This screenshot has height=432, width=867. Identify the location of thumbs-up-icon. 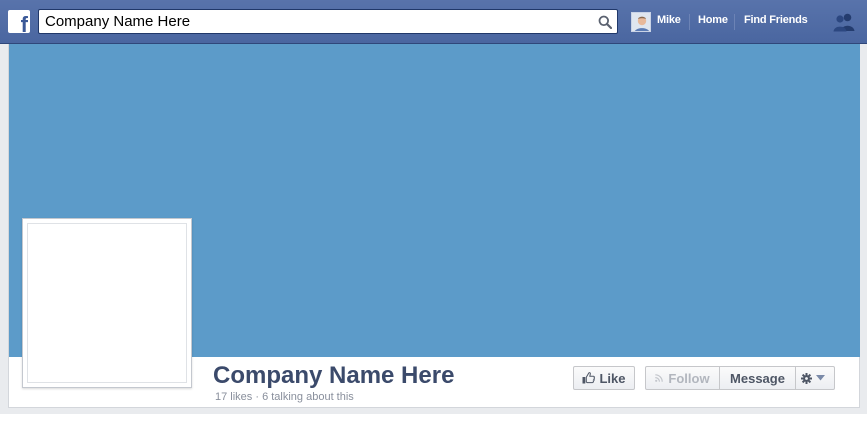
(589, 378).